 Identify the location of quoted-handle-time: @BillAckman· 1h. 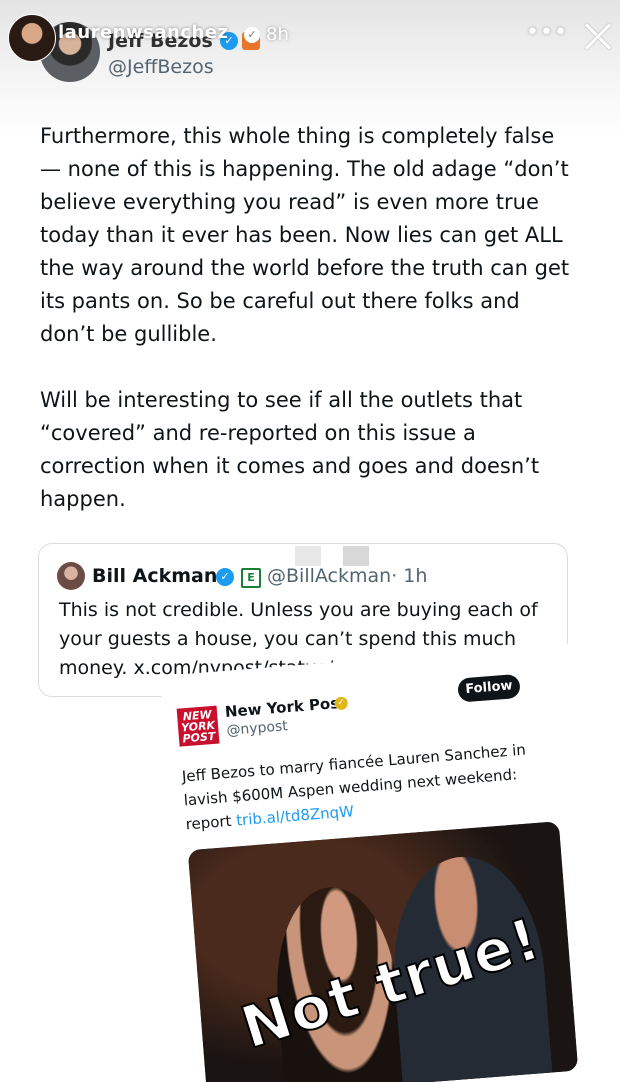
(347, 576).